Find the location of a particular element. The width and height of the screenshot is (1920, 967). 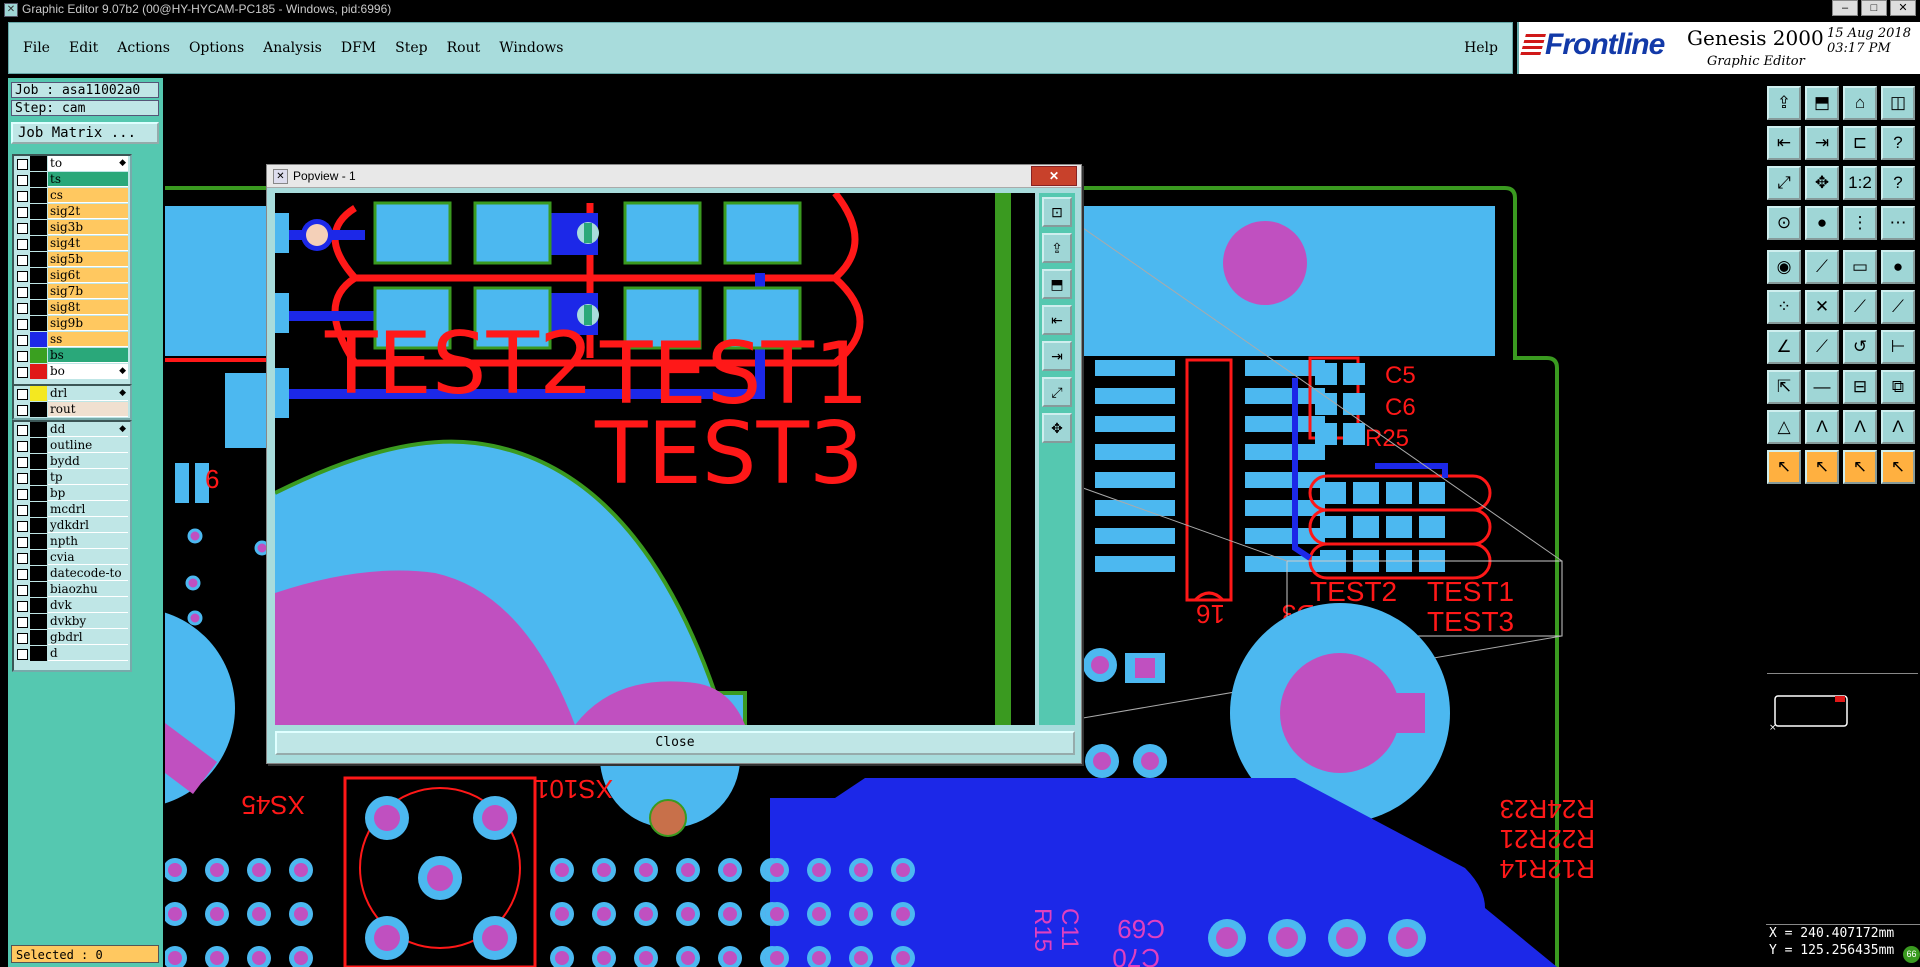

popview-tool-6-icon: ⤢ is located at coordinates (1057, 392).